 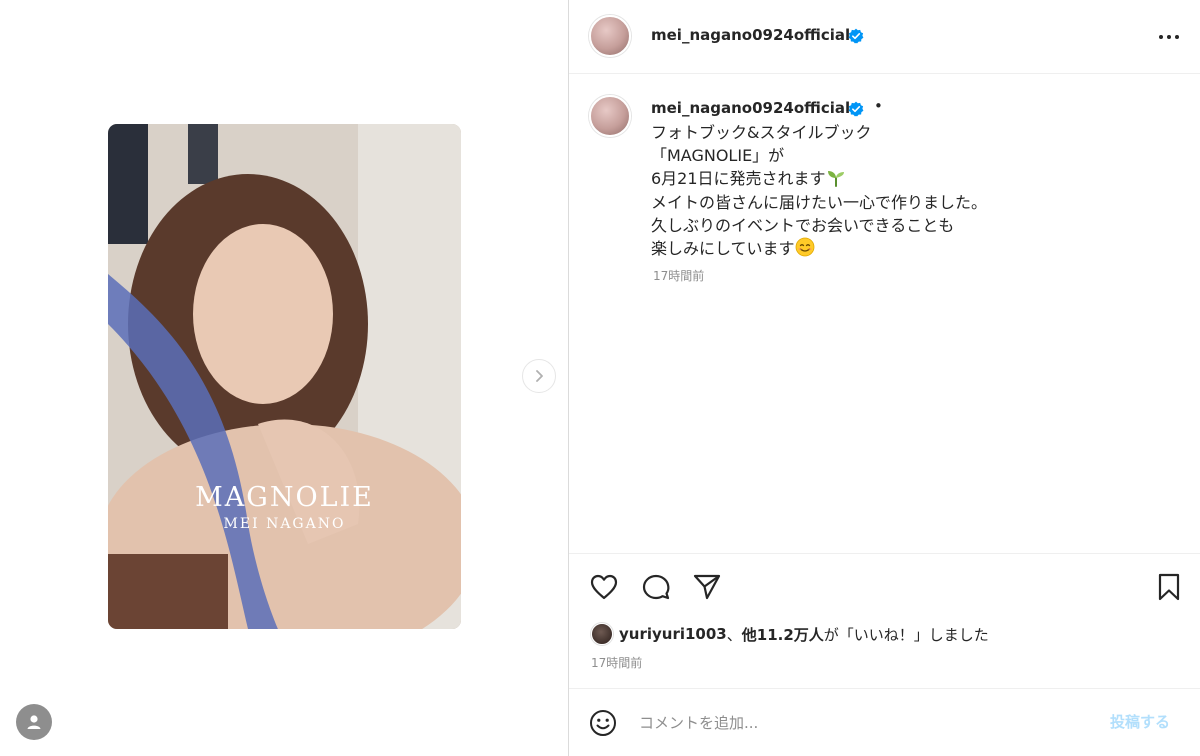 I want to click on caption-line-text: 楽しみにしています, so click(x=723, y=249).